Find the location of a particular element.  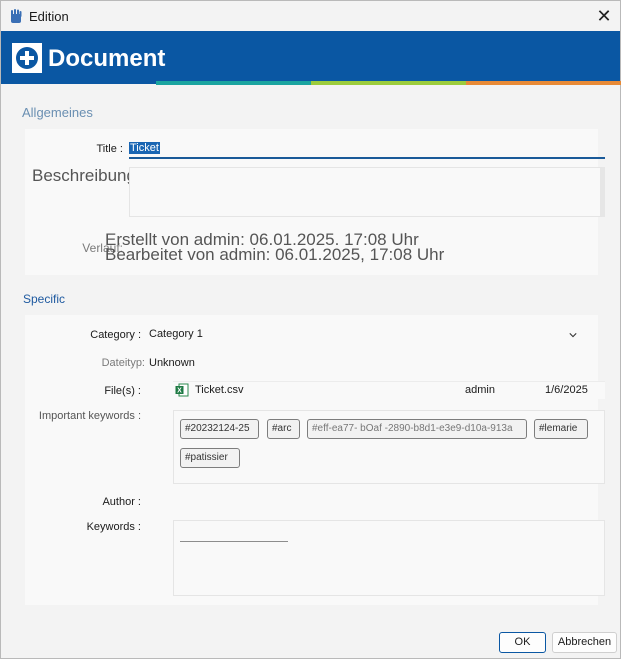

filetype-value: Unknown is located at coordinates (172, 363).